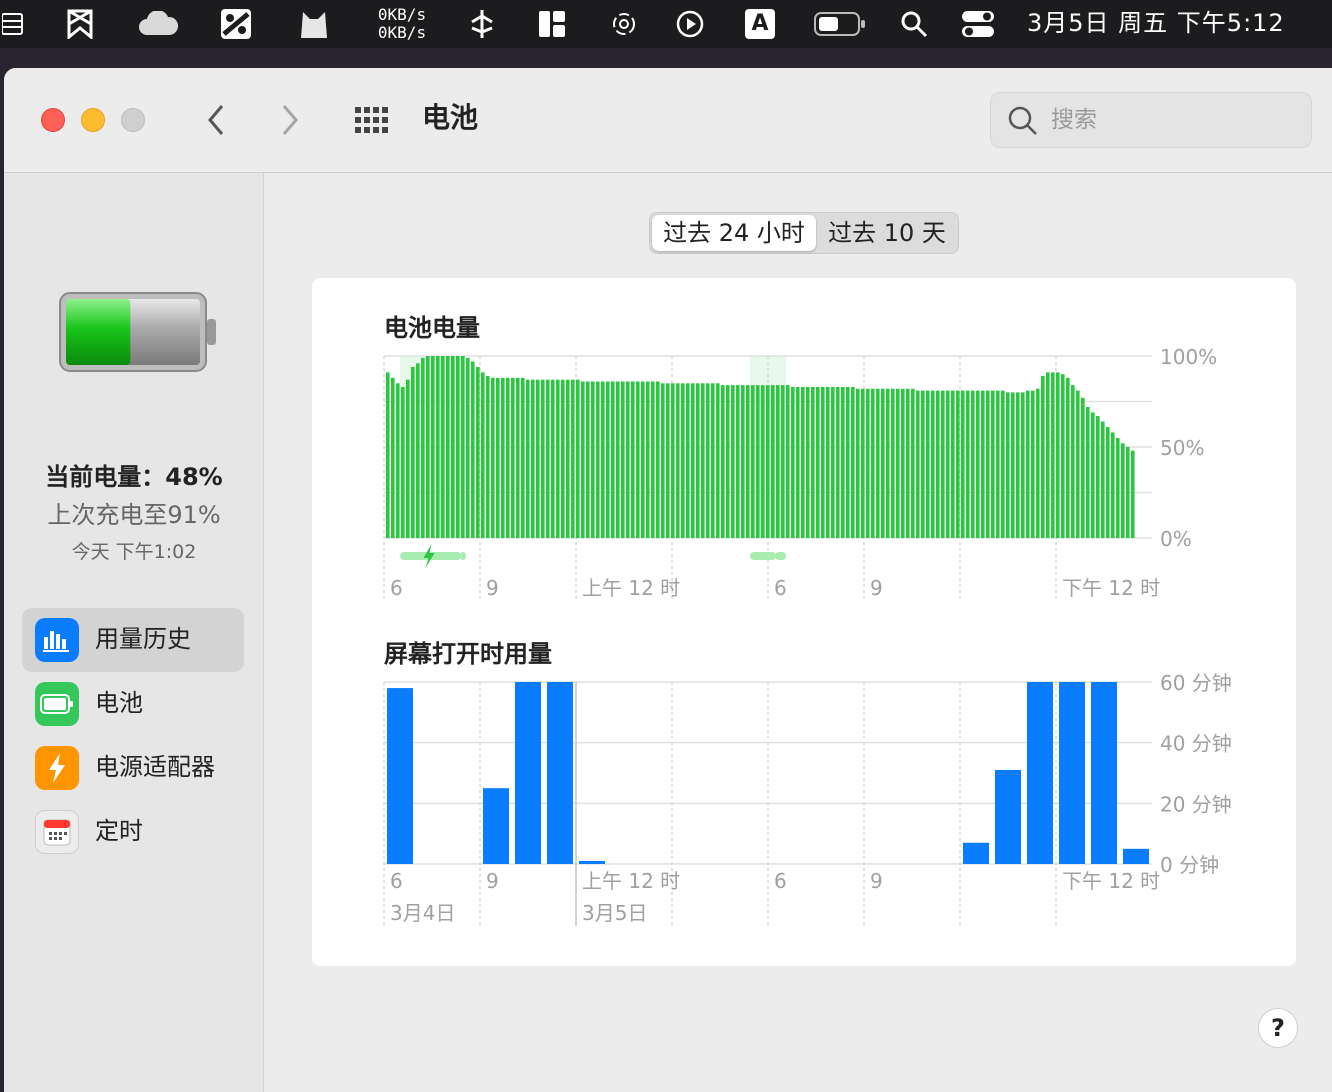 The width and height of the screenshot is (1332, 1092). I want to click on help-button: ?, so click(1278, 1028).